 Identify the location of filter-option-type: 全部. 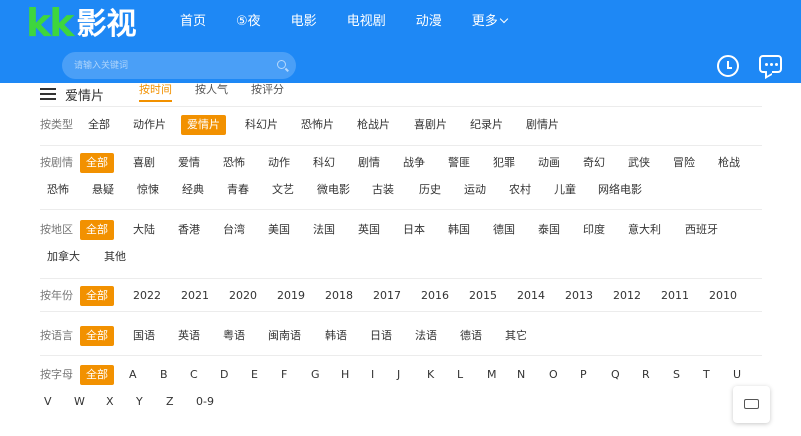
(99, 125).